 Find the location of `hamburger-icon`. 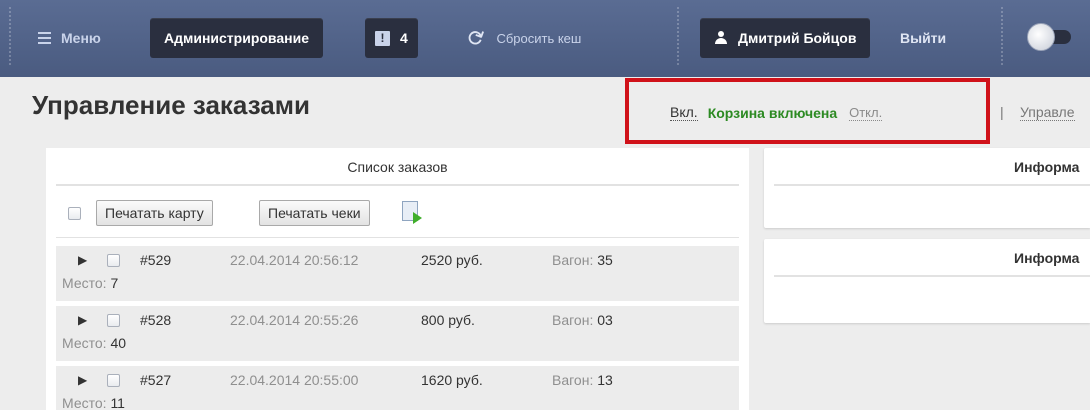

hamburger-icon is located at coordinates (44, 38).